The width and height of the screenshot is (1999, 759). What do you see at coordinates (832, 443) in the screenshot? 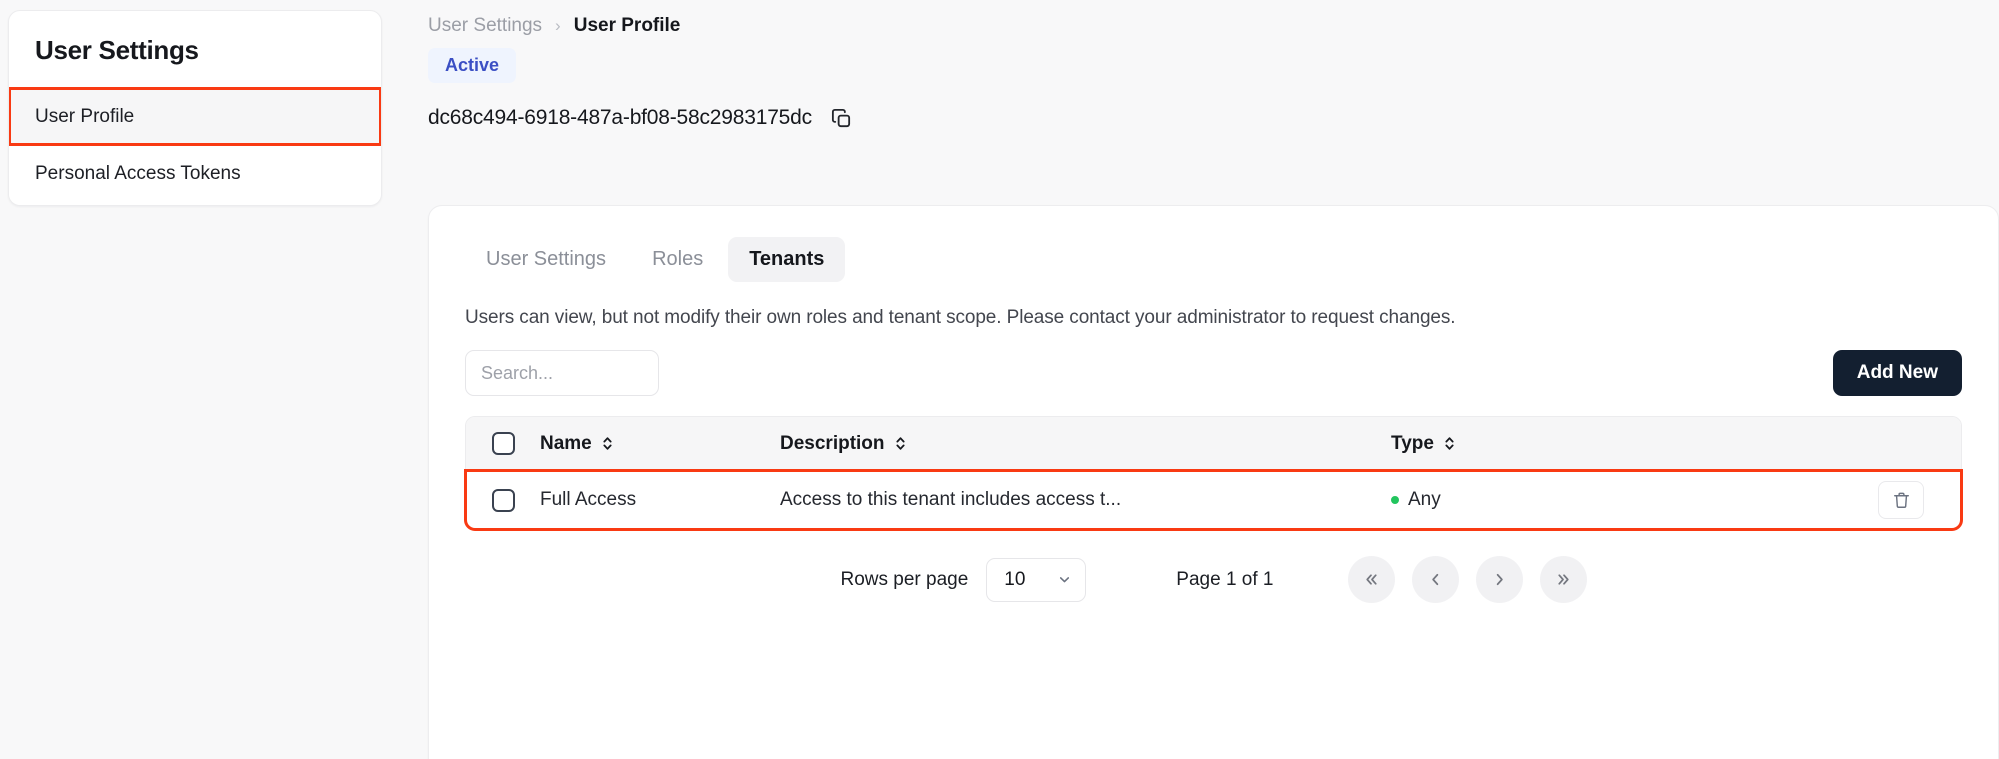
I see `column-header-label: Description` at bounding box center [832, 443].